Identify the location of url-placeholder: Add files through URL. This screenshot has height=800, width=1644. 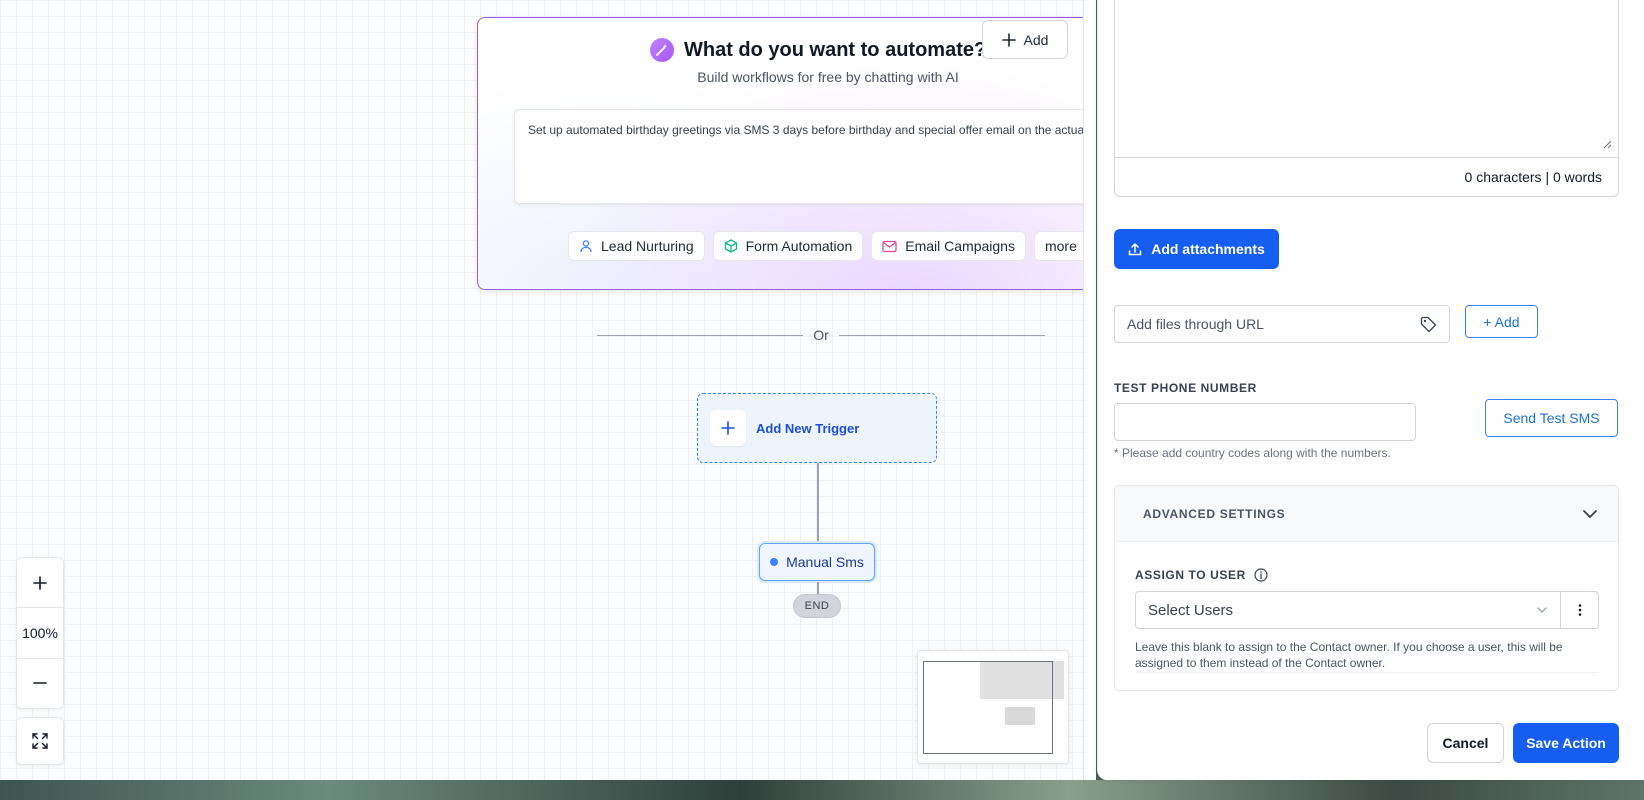
(1195, 324).